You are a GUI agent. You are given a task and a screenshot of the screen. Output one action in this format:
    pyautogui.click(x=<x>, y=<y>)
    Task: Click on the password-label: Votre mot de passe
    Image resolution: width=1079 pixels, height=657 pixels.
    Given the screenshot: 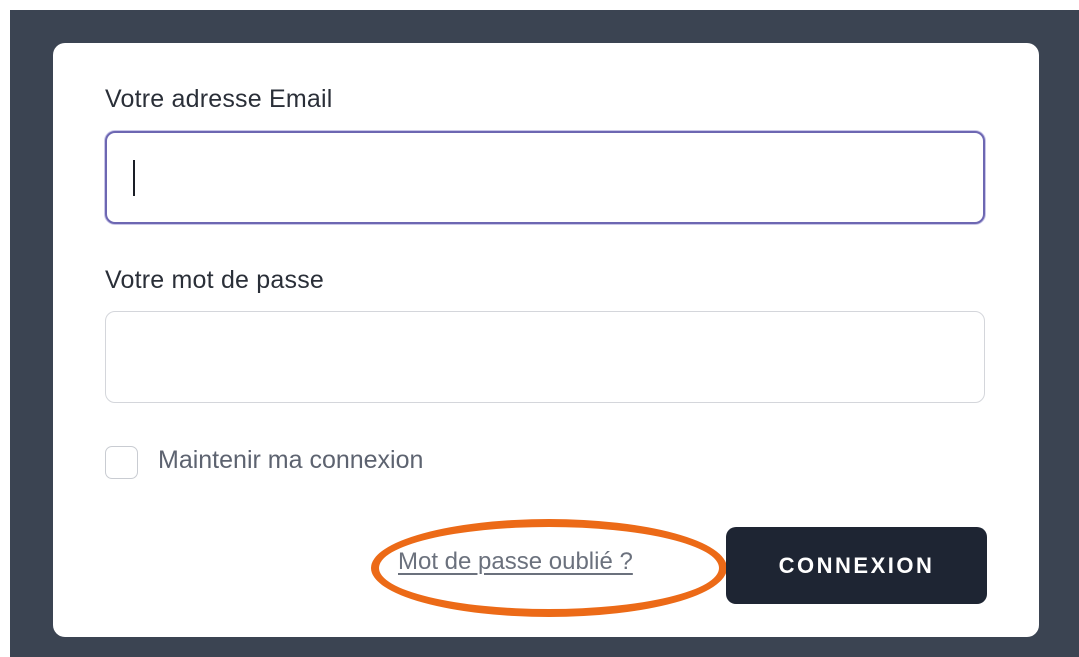 What is the action you would take?
    pyautogui.click(x=215, y=280)
    